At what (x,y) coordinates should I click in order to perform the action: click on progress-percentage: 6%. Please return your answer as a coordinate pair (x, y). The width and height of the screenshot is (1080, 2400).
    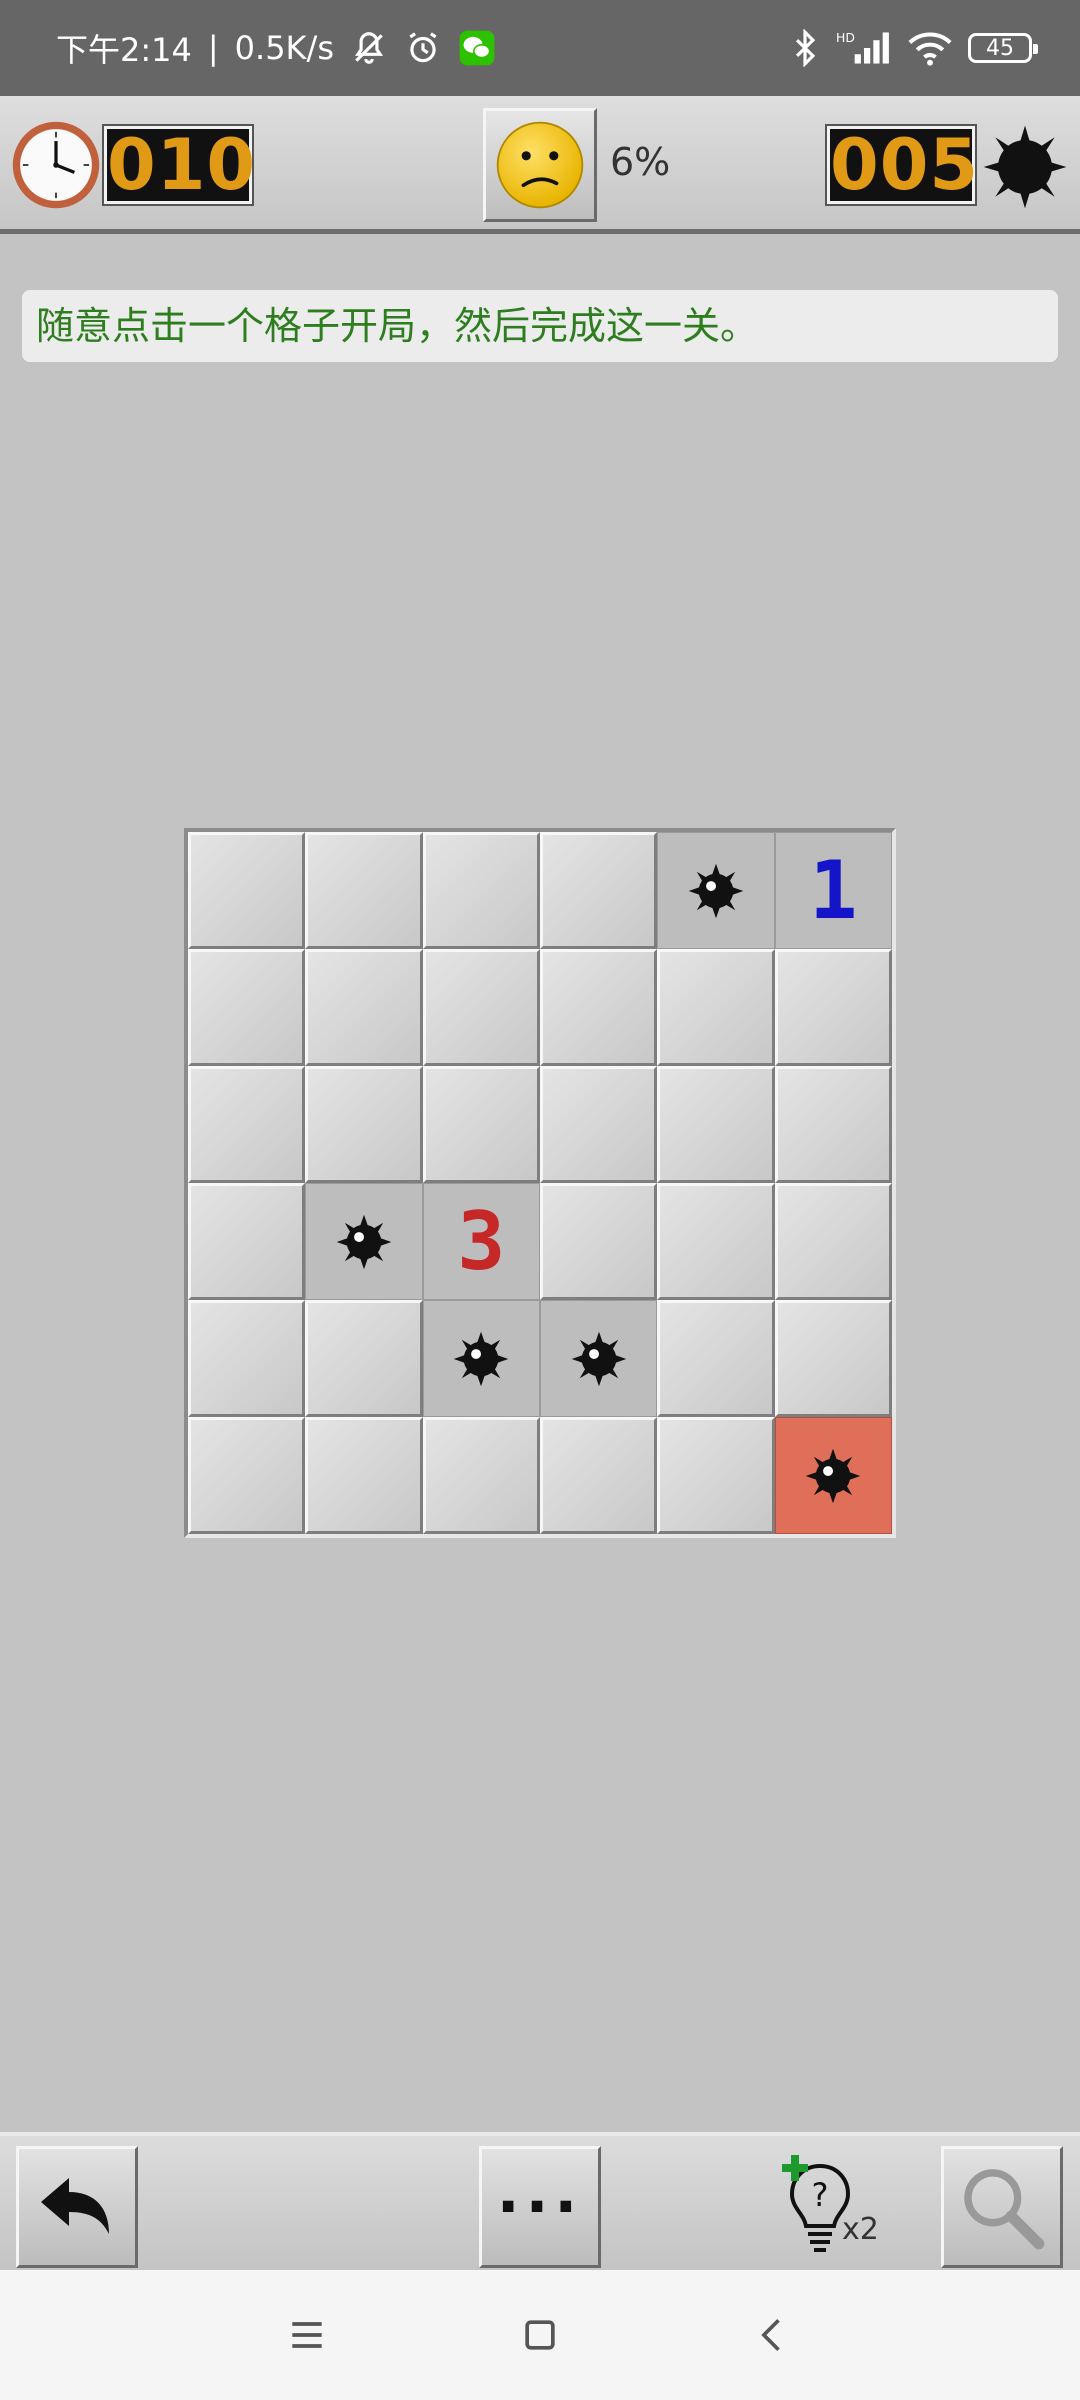
    Looking at the image, I should click on (640, 162).